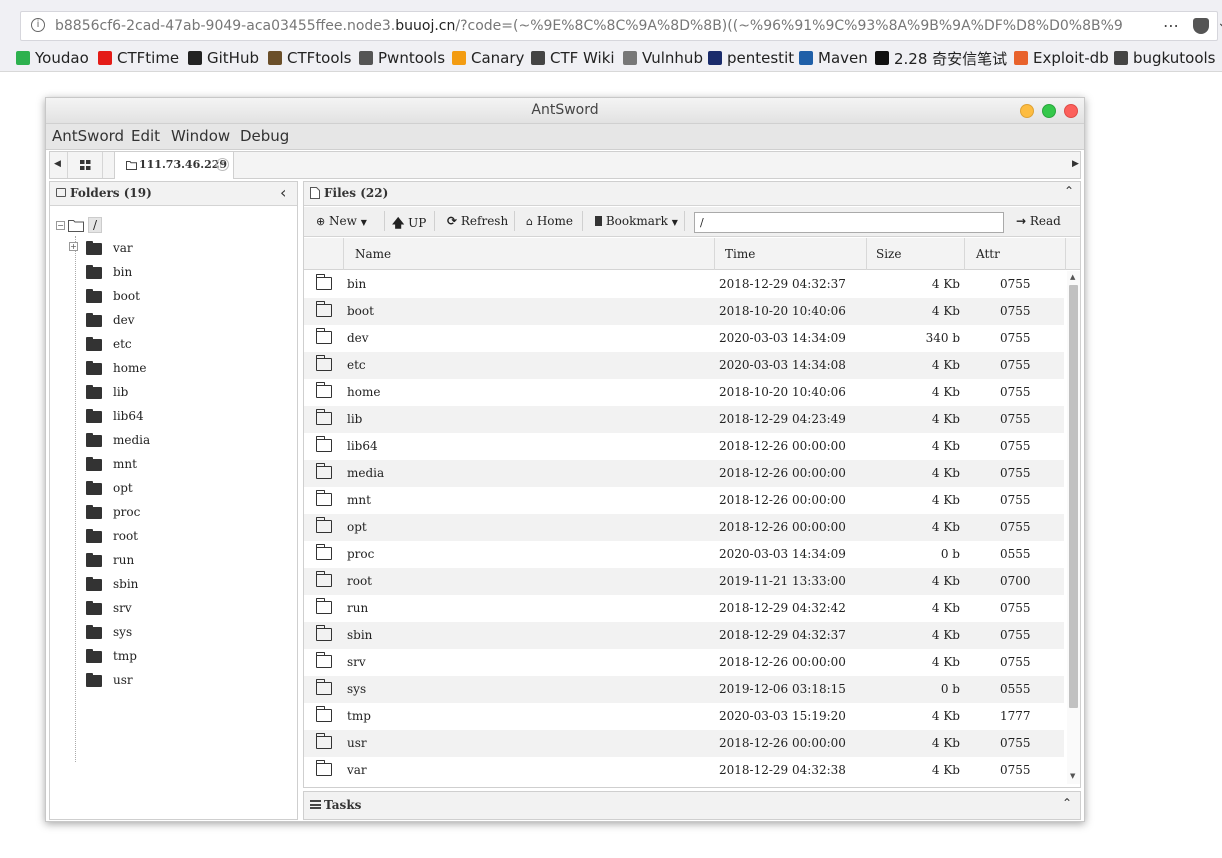 The height and width of the screenshot is (858, 1222). What do you see at coordinates (684, 365) in the screenshot?
I see `table-row: etc 2020-03-03 14:34:08 4 Kb 0755` at bounding box center [684, 365].